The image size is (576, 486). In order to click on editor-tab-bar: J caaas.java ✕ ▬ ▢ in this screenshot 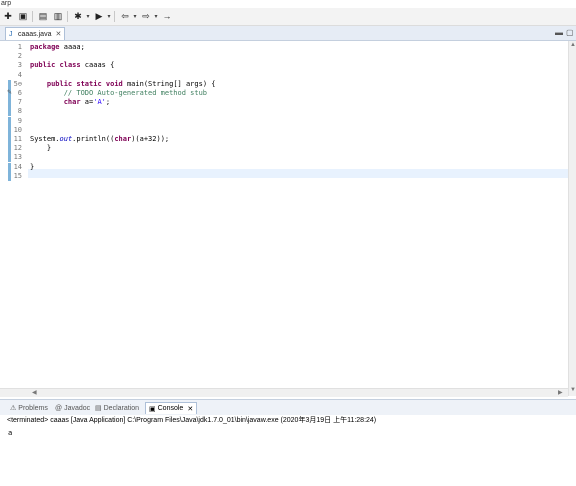, I will do `click(288, 33)`.